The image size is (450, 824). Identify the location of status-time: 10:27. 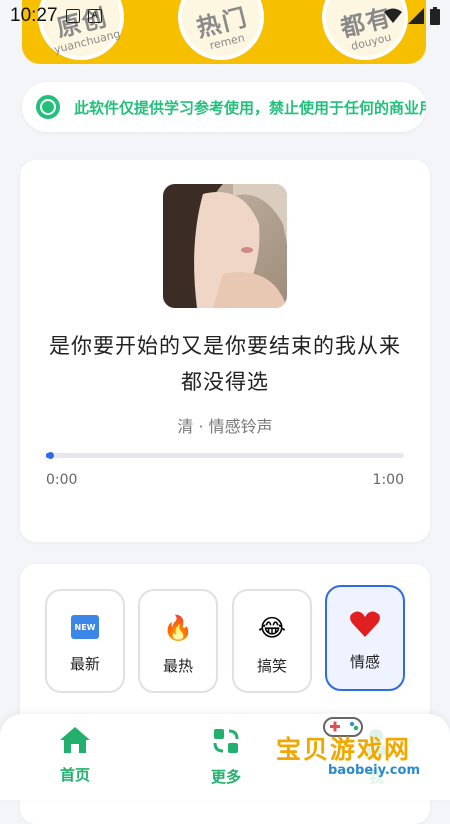
(34, 15).